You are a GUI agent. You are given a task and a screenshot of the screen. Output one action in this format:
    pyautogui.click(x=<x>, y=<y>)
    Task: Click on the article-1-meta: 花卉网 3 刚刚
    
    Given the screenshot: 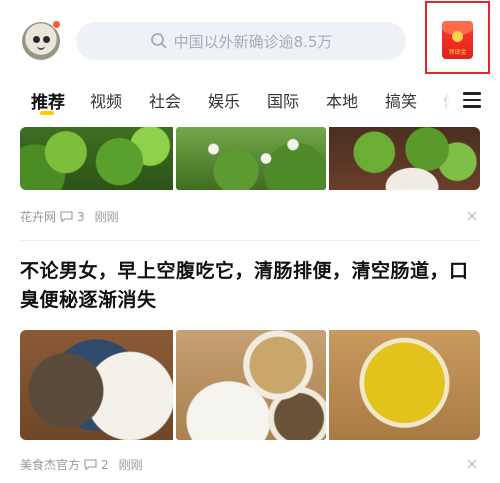 What is the action you would take?
    pyautogui.click(x=69, y=216)
    